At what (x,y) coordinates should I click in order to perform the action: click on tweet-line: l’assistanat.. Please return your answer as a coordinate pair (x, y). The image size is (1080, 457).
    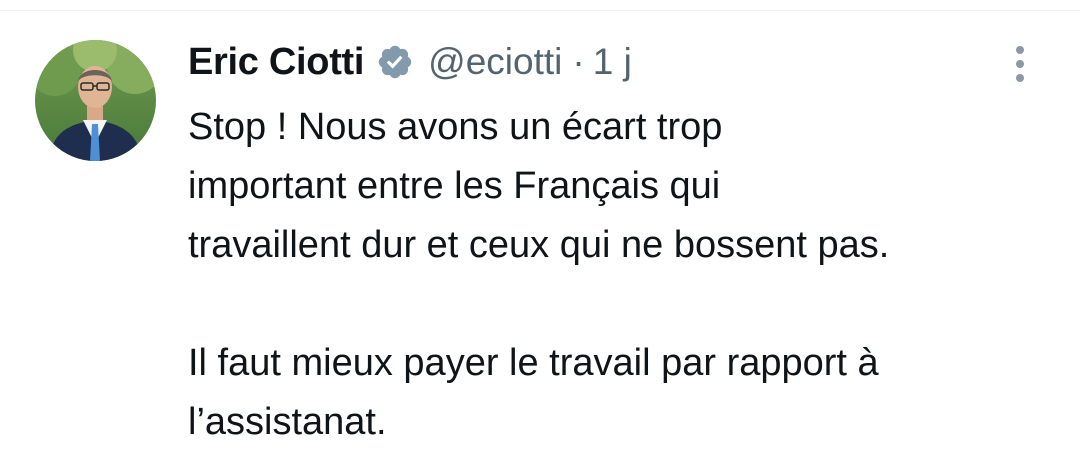
    Looking at the image, I should click on (287, 422).